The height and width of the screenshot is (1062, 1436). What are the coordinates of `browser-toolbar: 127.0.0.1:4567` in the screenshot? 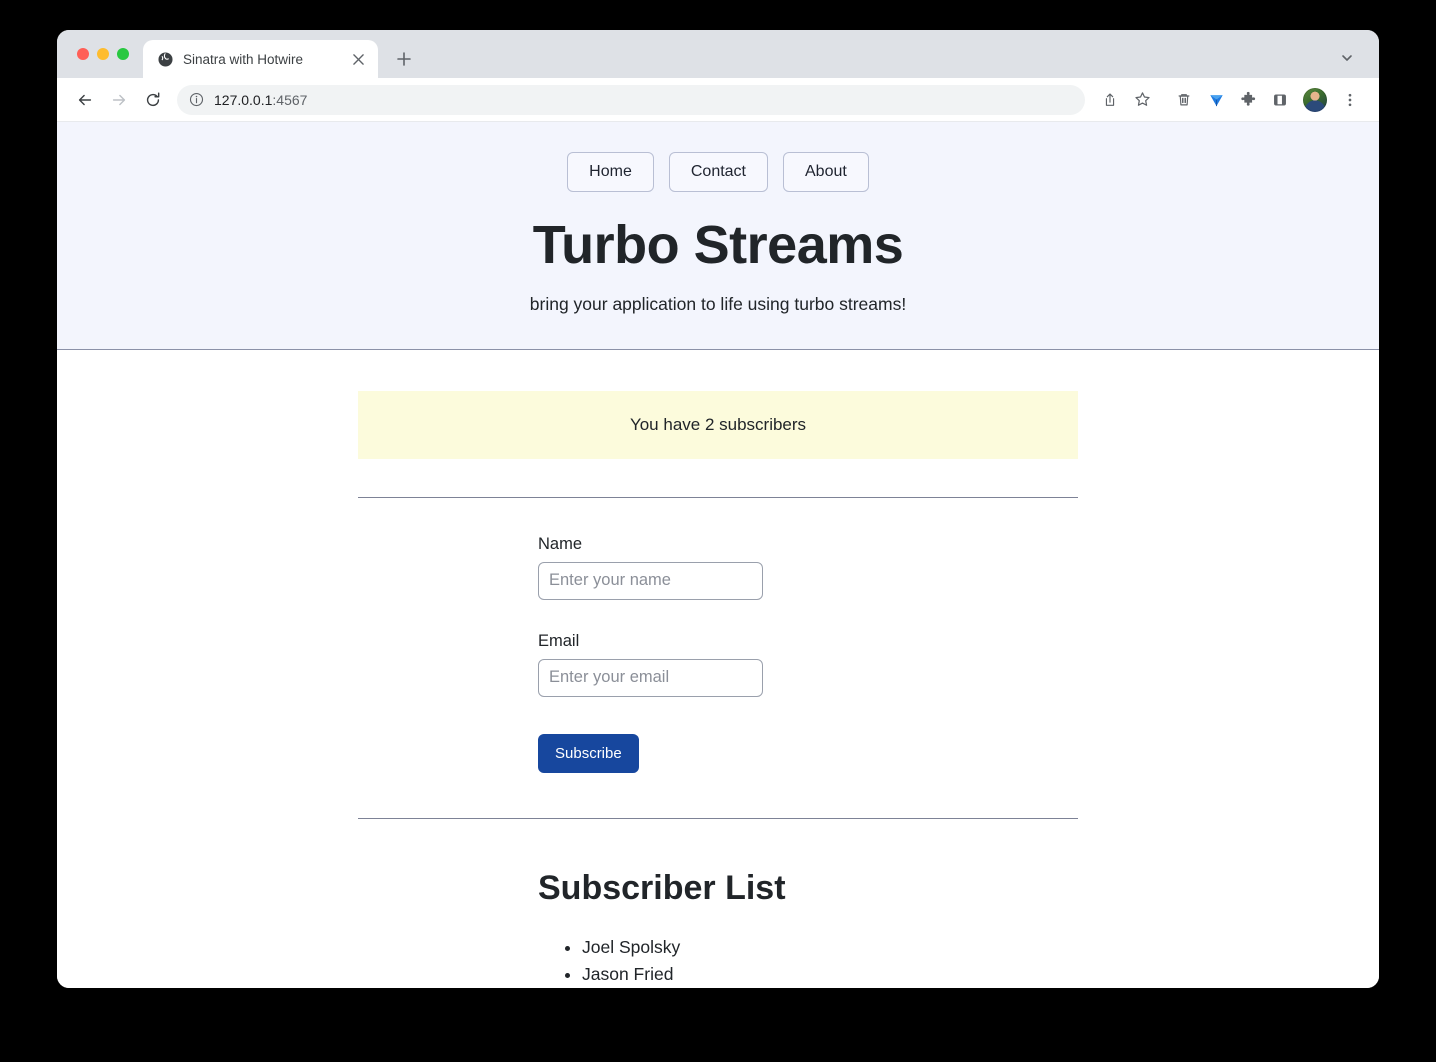 It's located at (718, 100).